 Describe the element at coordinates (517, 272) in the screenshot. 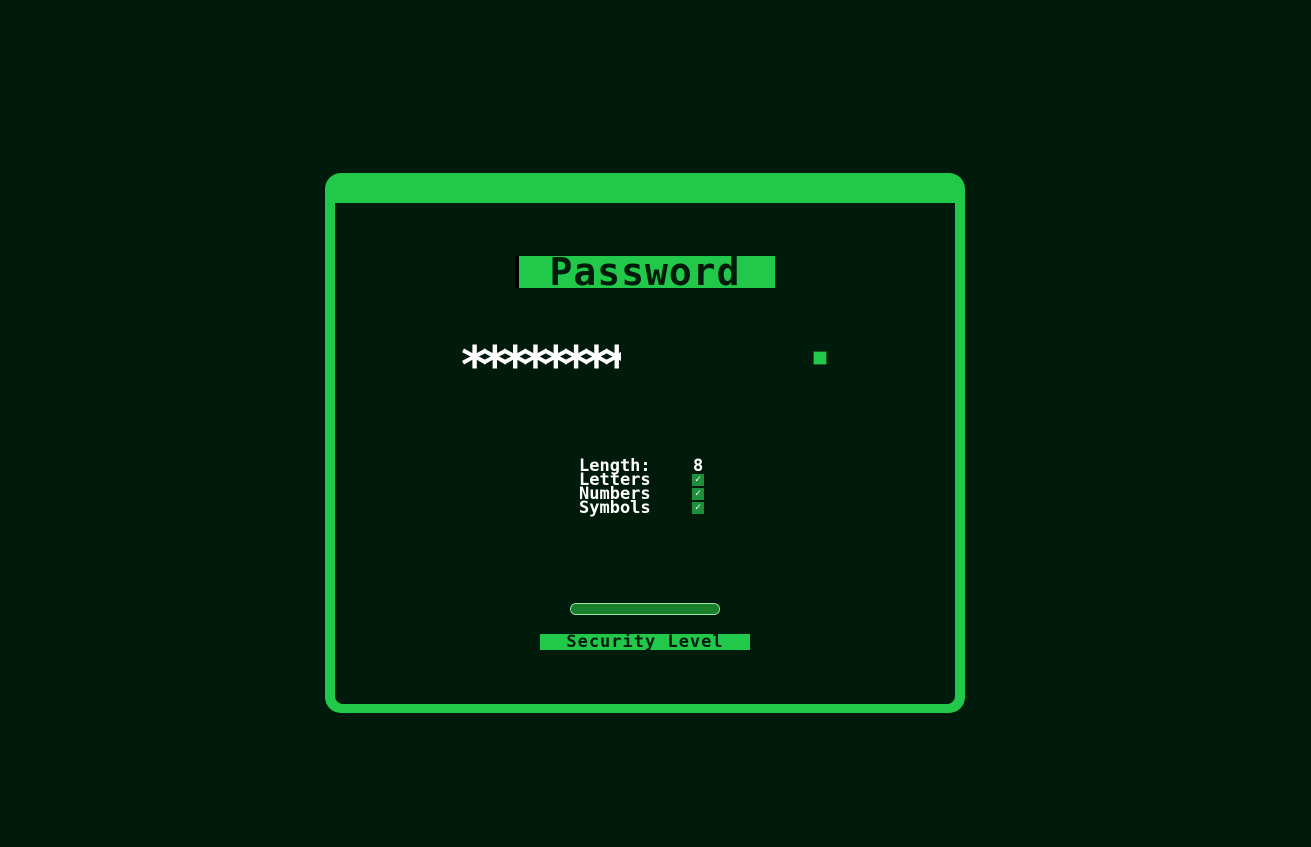

I see `title-shadow` at that location.